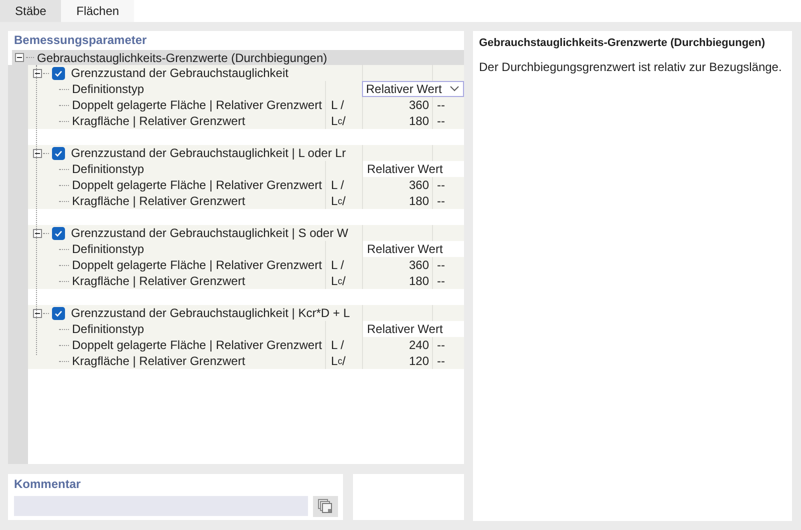 The image size is (801, 530). Describe the element at coordinates (209, 233) in the screenshot. I see `tree-label: Grenzzustand der Gebrauchstauglichkeit | S oder W` at that location.